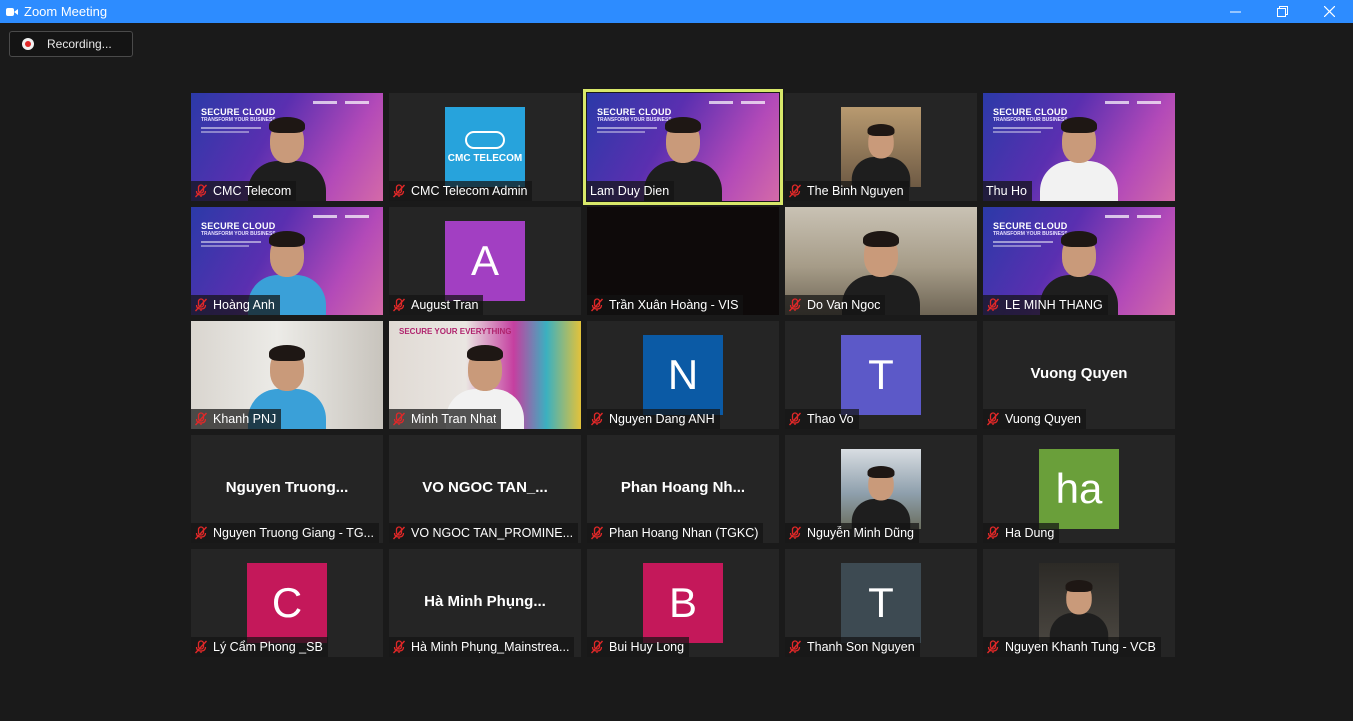  I want to click on participant-name: Phan Hoang Nhan (TGKC), so click(684, 533).